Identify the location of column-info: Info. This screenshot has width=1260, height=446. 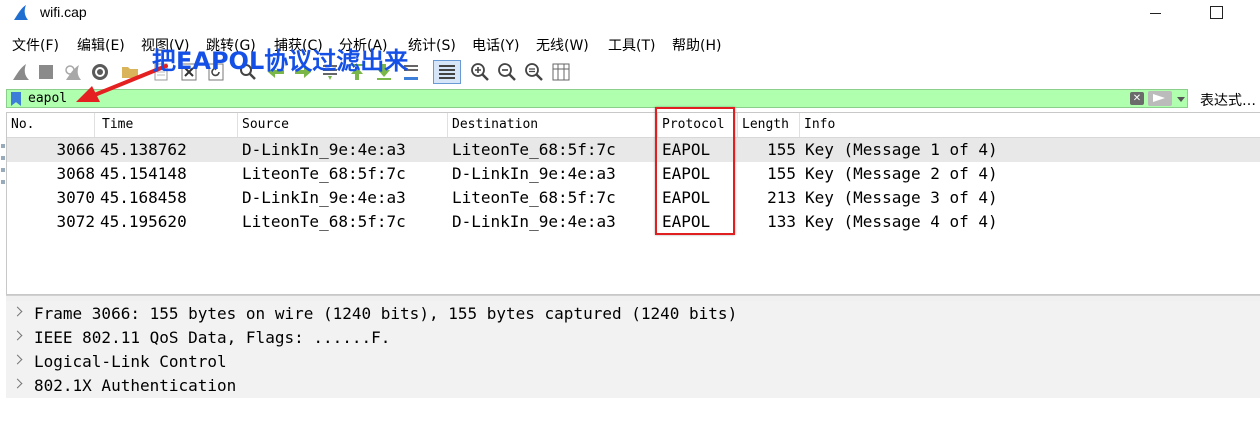
(1030, 125).